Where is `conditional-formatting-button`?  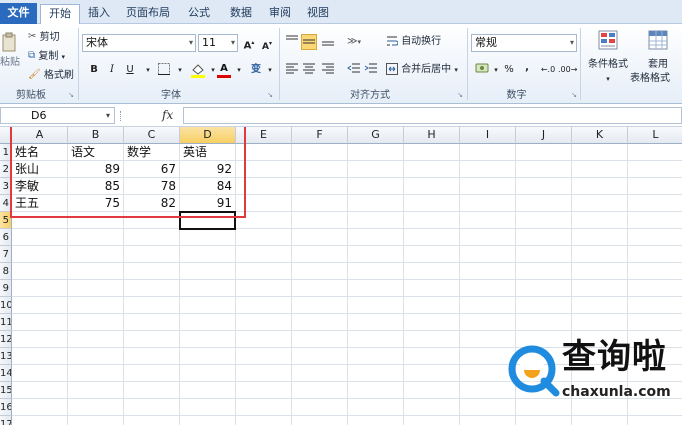 conditional-formatting-button is located at coordinates (608, 42).